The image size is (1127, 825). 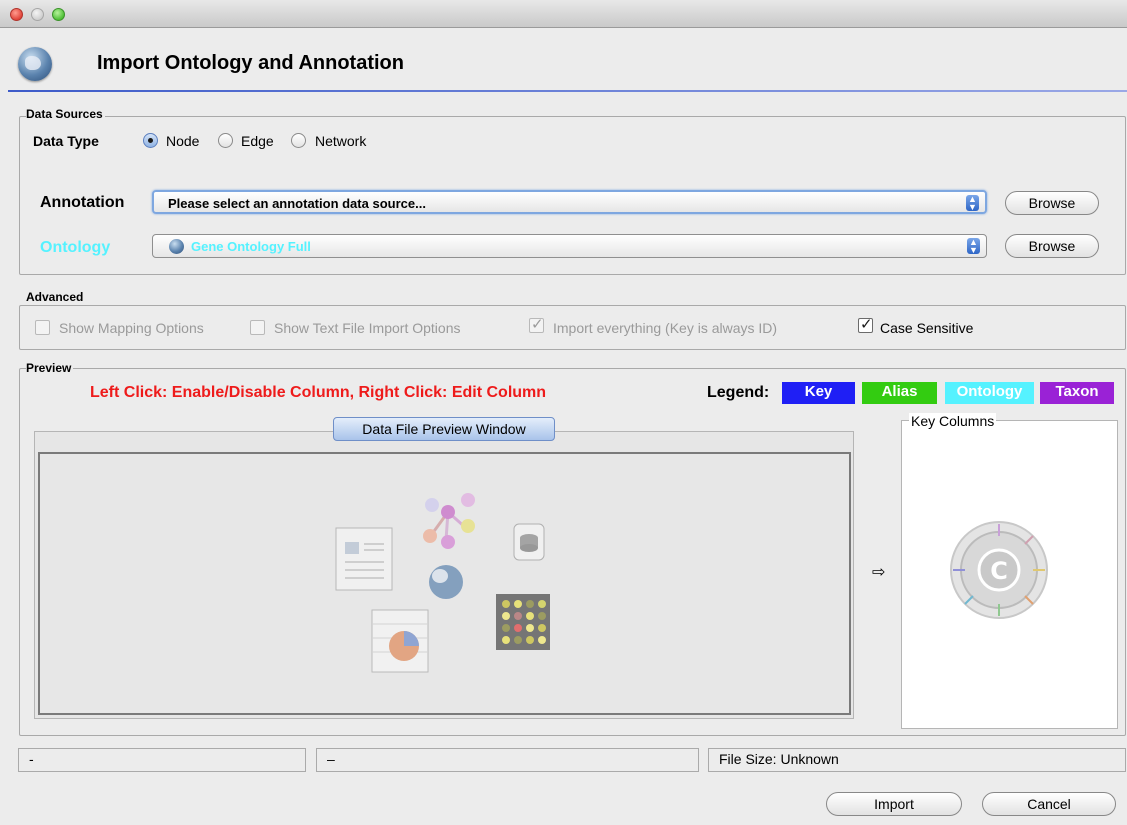 I want to click on show-text-file-import-options-label: Show Text File Import Options, so click(x=367, y=328).